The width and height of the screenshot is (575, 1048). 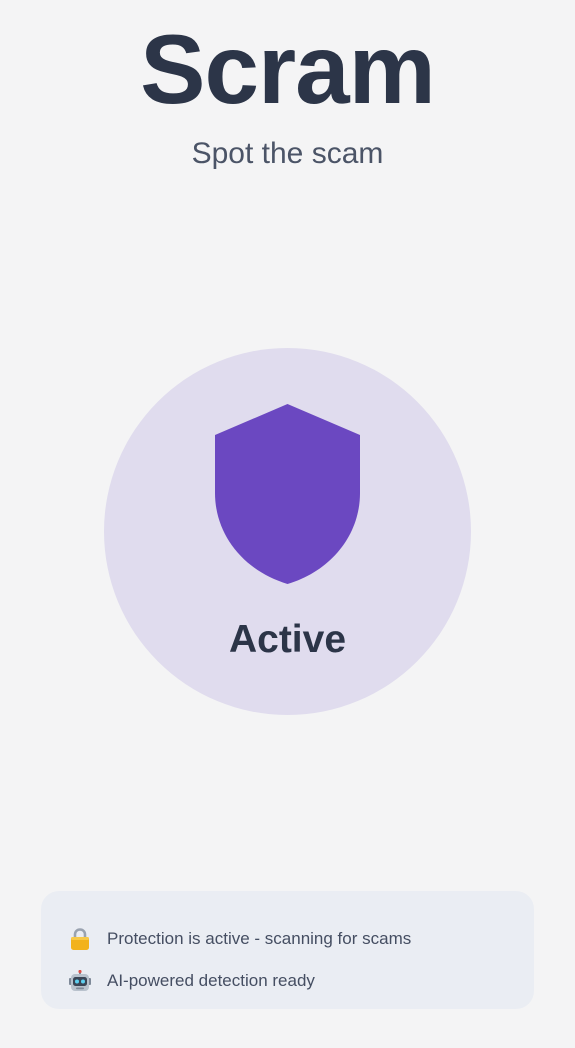 I want to click on info-text: AI-powered detection ready, so click(x=211, y=980).